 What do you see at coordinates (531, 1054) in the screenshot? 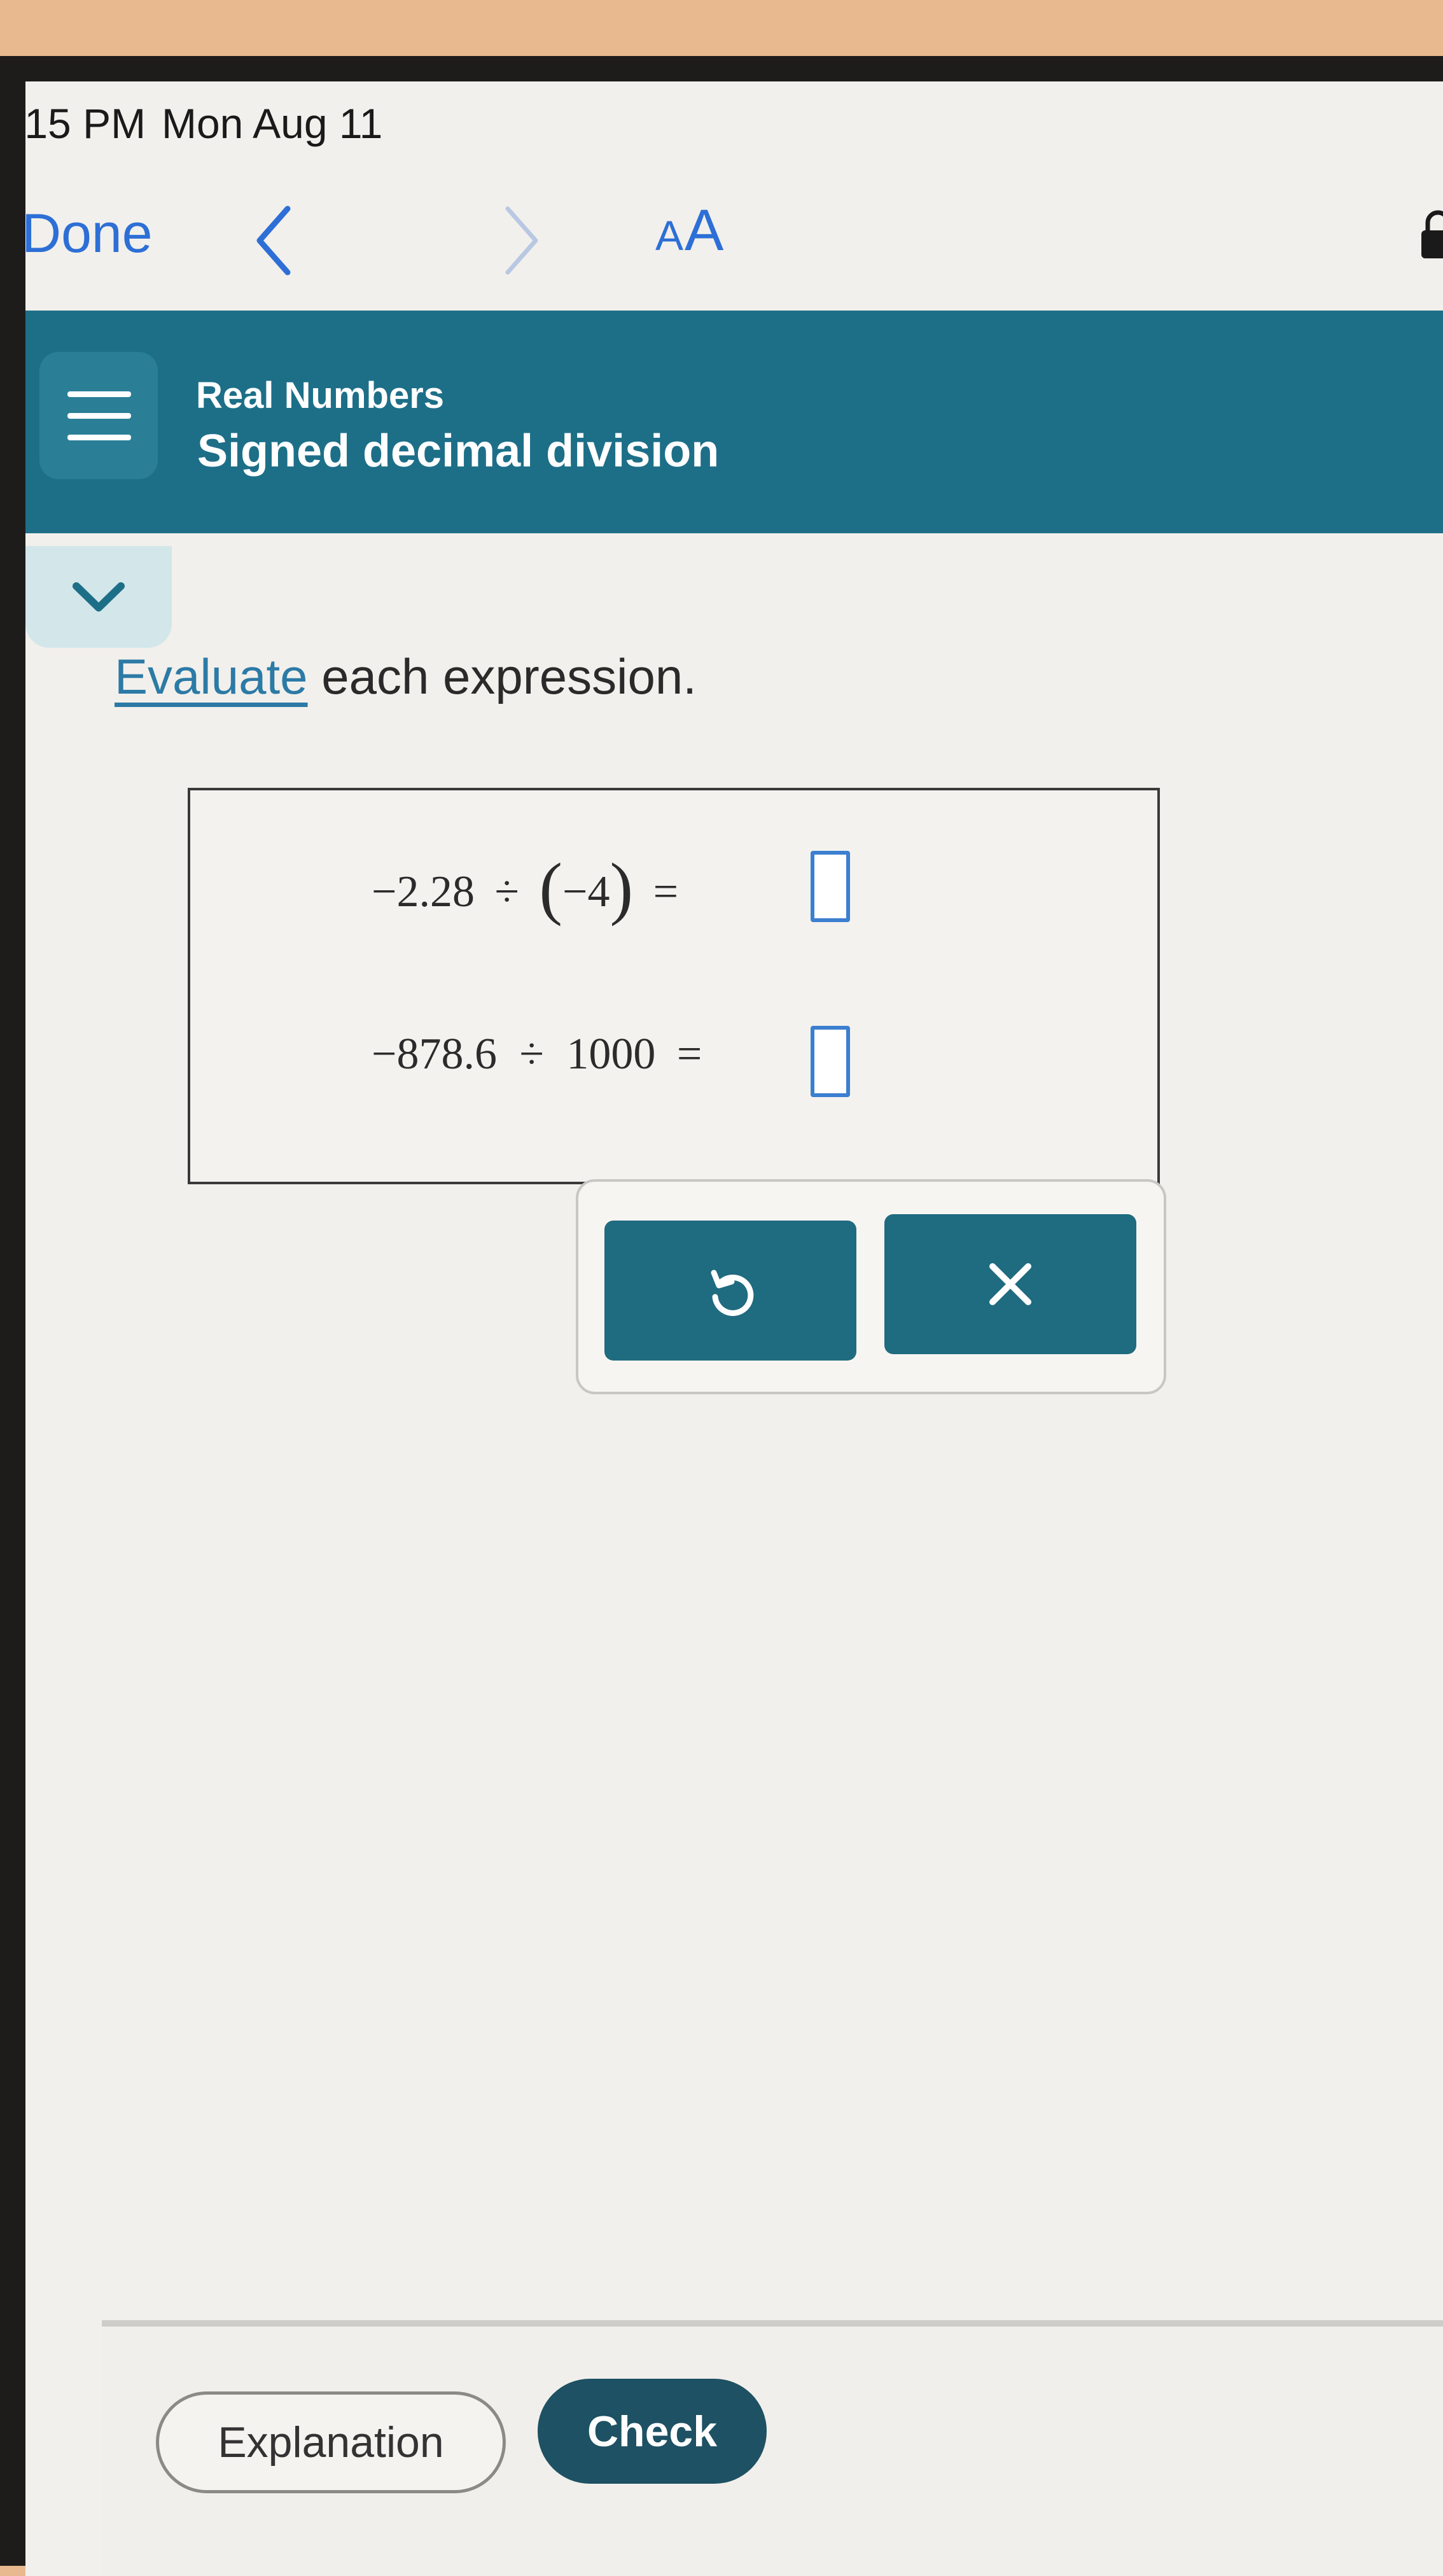
I see `expression-2-operator: ÷` at bounding box center [531, 1054].